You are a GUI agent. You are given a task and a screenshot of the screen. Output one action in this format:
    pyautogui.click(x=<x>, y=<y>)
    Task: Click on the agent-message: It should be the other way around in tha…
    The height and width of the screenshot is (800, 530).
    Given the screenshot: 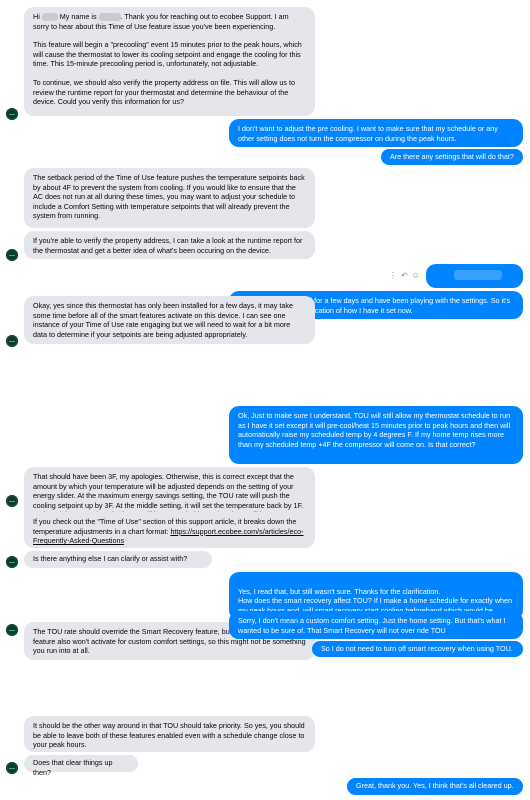 What is the action you would take?
    pyautogui.click(x=169, y=734)
    